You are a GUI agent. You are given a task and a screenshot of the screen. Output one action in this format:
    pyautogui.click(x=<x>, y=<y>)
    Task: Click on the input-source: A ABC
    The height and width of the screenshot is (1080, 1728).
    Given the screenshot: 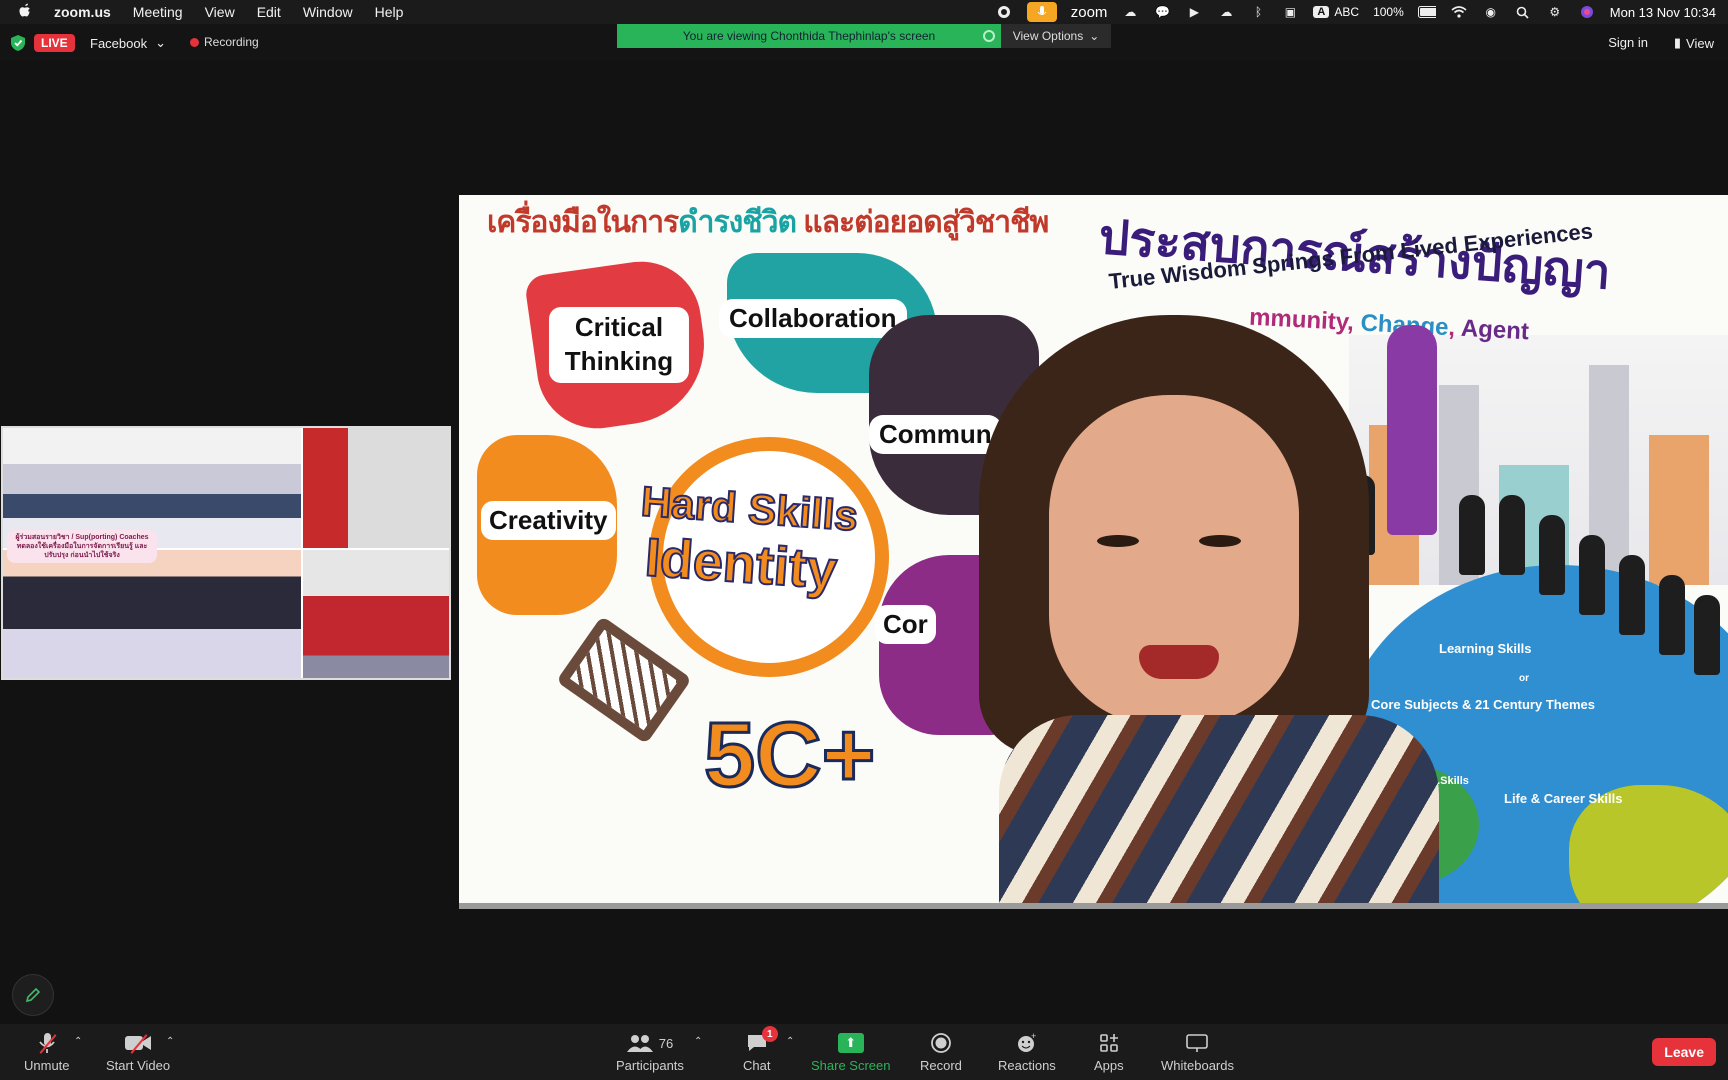 What is the action you would take?
    pyautogui.click(x=1336, y=12)
    